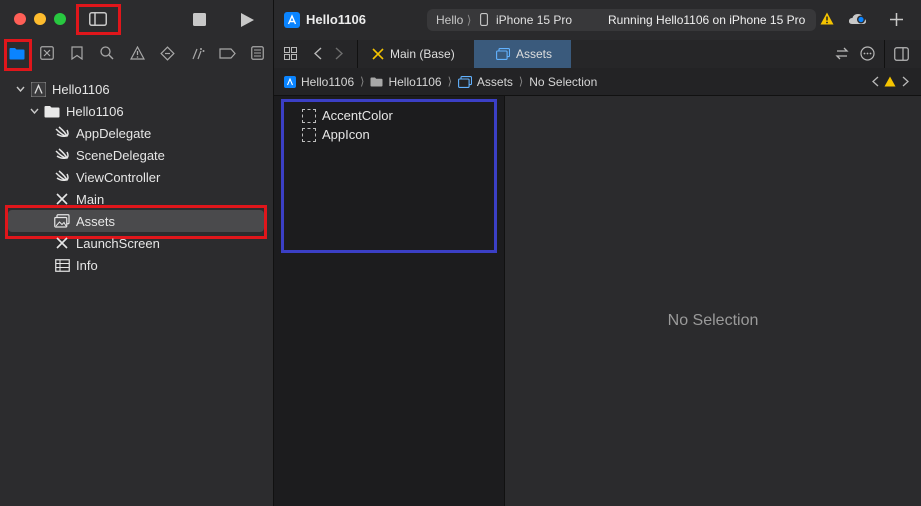 This screenshot has height=506, width=921. What do you see at coordinates (318, 53) in the screenshot?
I see `back-icon` at bounding box center [318, 53].